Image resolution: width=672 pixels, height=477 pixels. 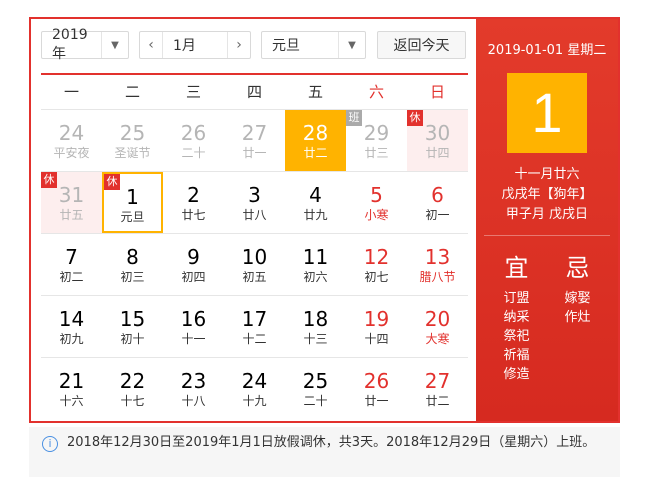 I want to click on day-cell: 19 十四, so click(x=376, y=326).